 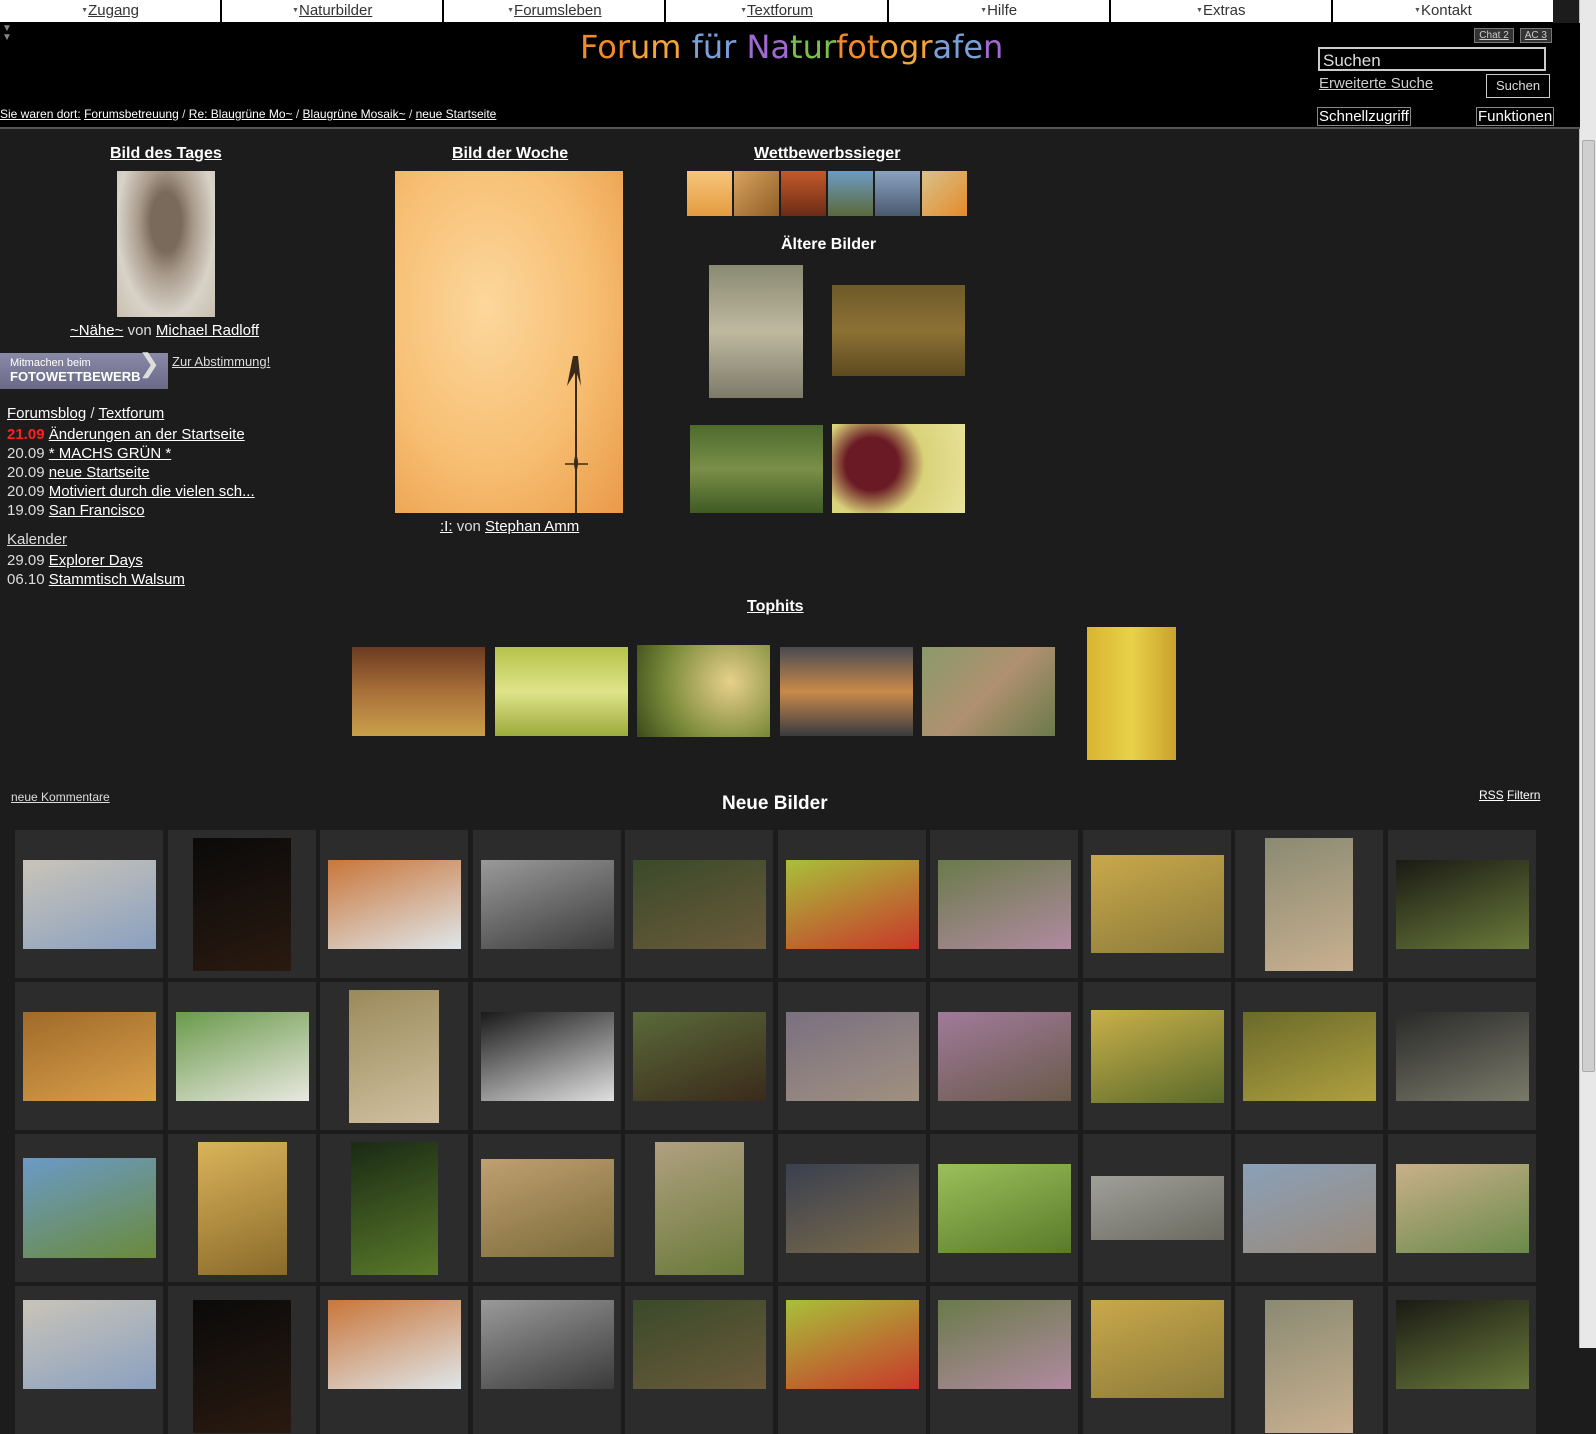 What do you see at coordinates (97, 510) in the screenshot?
I see `blog-link: San Francisco` at bounding box center [97, 510].